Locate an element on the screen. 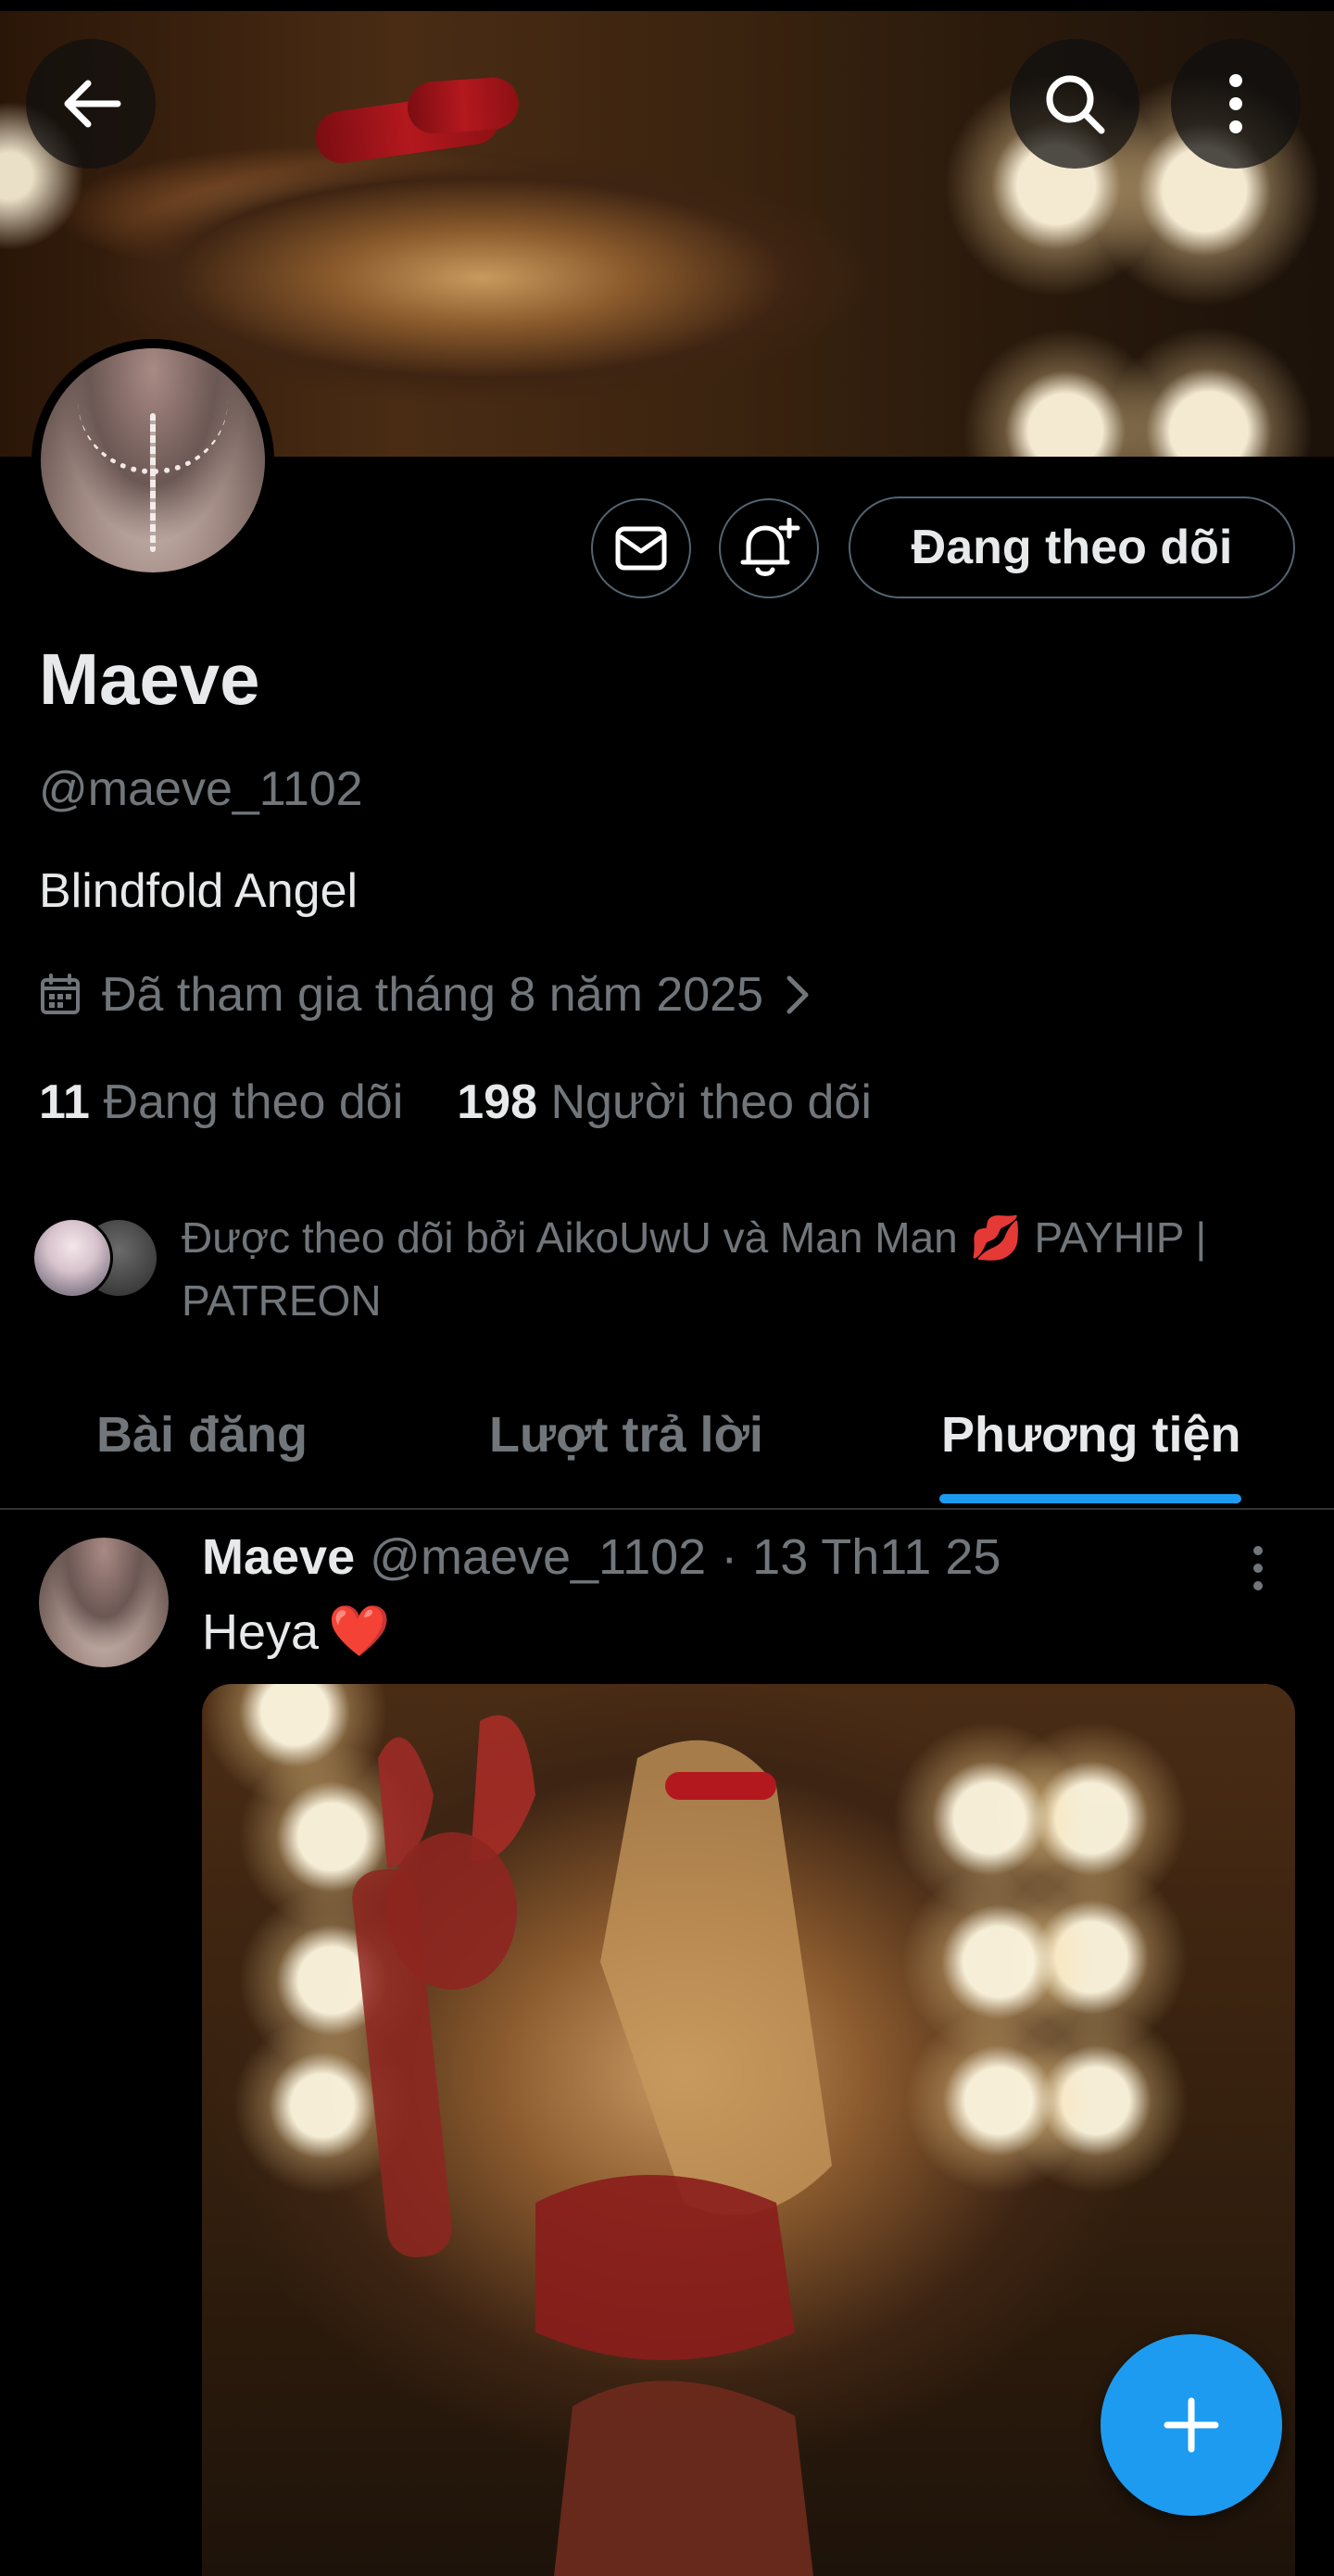 The width and height of the screenshot is (1334, 2576). search-icon is located at coordinates (1075, 104).